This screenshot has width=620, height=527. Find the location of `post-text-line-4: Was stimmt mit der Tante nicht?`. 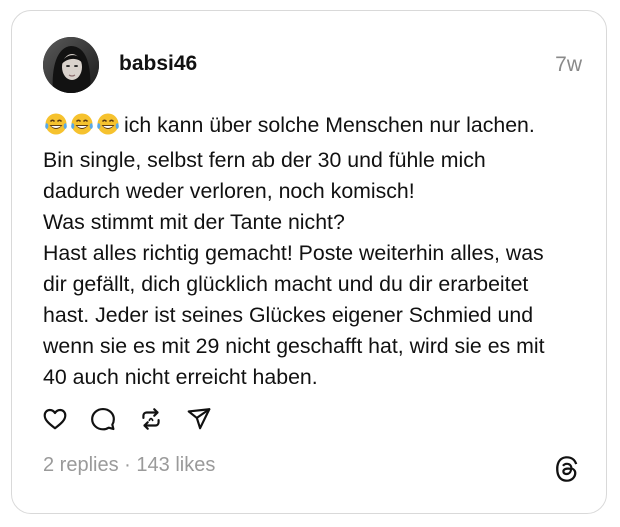

post-text-line-4: Was stimmt mit der Tante nicht? is located at coordinates (194, 222).